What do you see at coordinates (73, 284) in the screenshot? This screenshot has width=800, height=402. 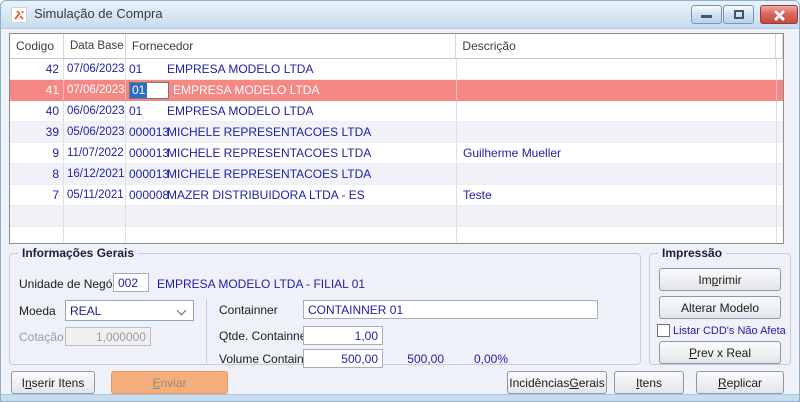 I see `unidade-negocio-label: Unidade de Negócio` at bounding box center [73, 284].